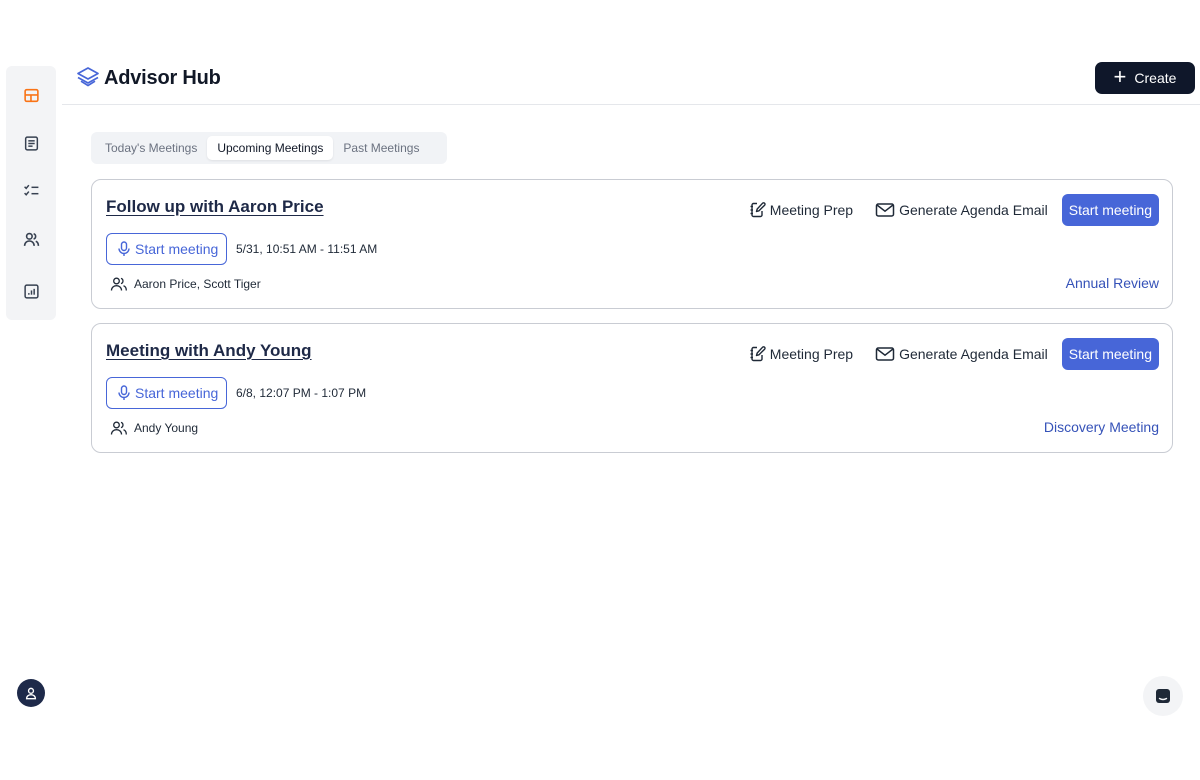 The width and height of the screenshot is (1200, 780). I want to click on report-icon, so click(31, 291).